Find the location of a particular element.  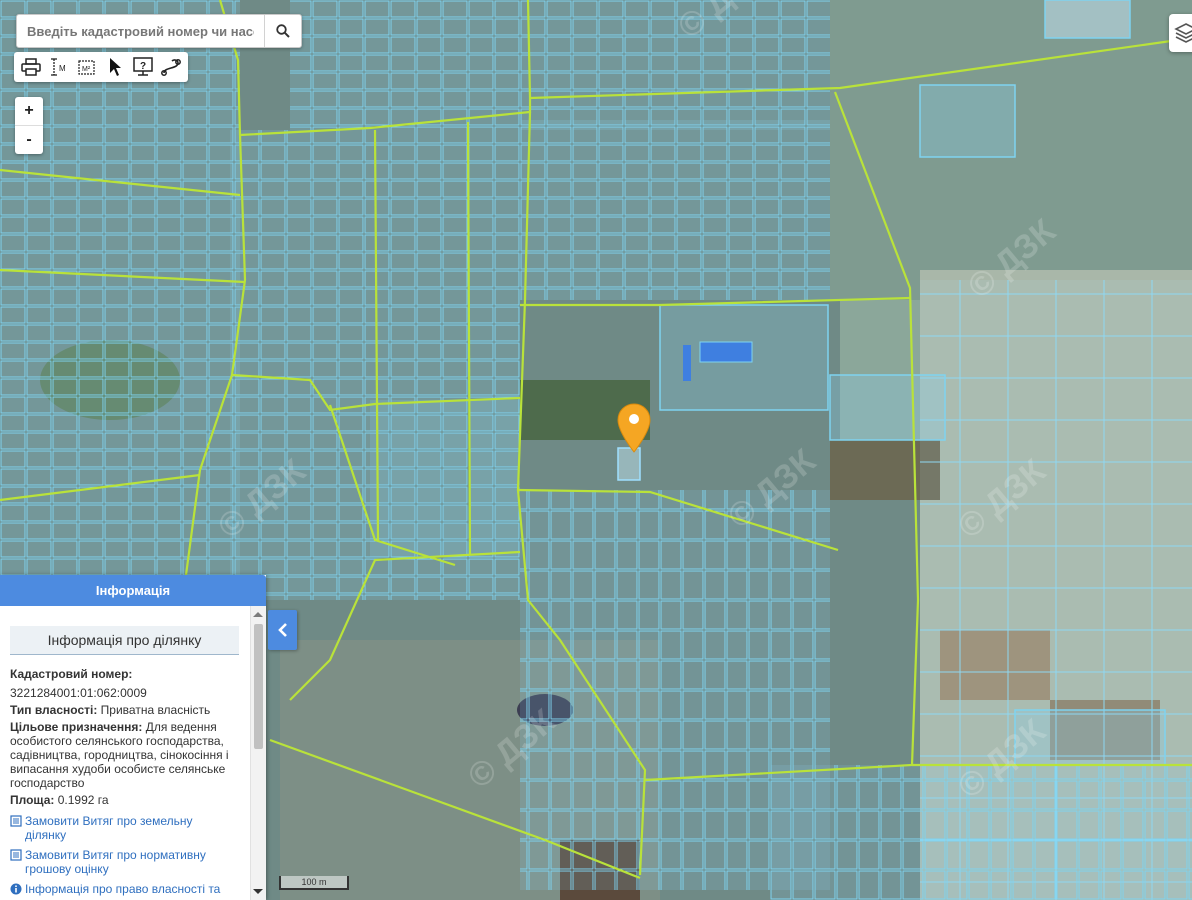

area-value: 0.1992 га is located at coordinates (83, 800).